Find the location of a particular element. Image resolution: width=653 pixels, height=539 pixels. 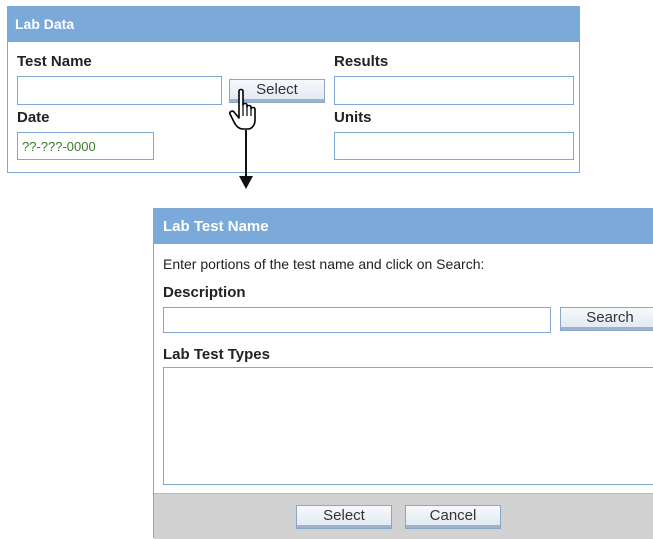

search-button: Search is located at coordinates (606, 319).